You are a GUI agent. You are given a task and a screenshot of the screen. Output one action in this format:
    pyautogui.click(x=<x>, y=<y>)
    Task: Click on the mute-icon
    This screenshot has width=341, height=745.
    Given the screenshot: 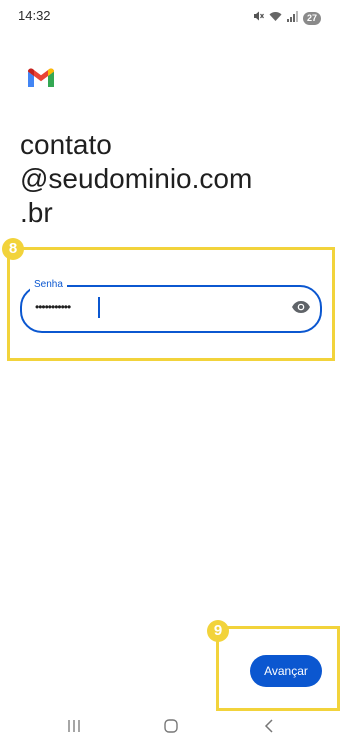 What is the action you would take?
    pyautogui.click(x=258, y=18)
    